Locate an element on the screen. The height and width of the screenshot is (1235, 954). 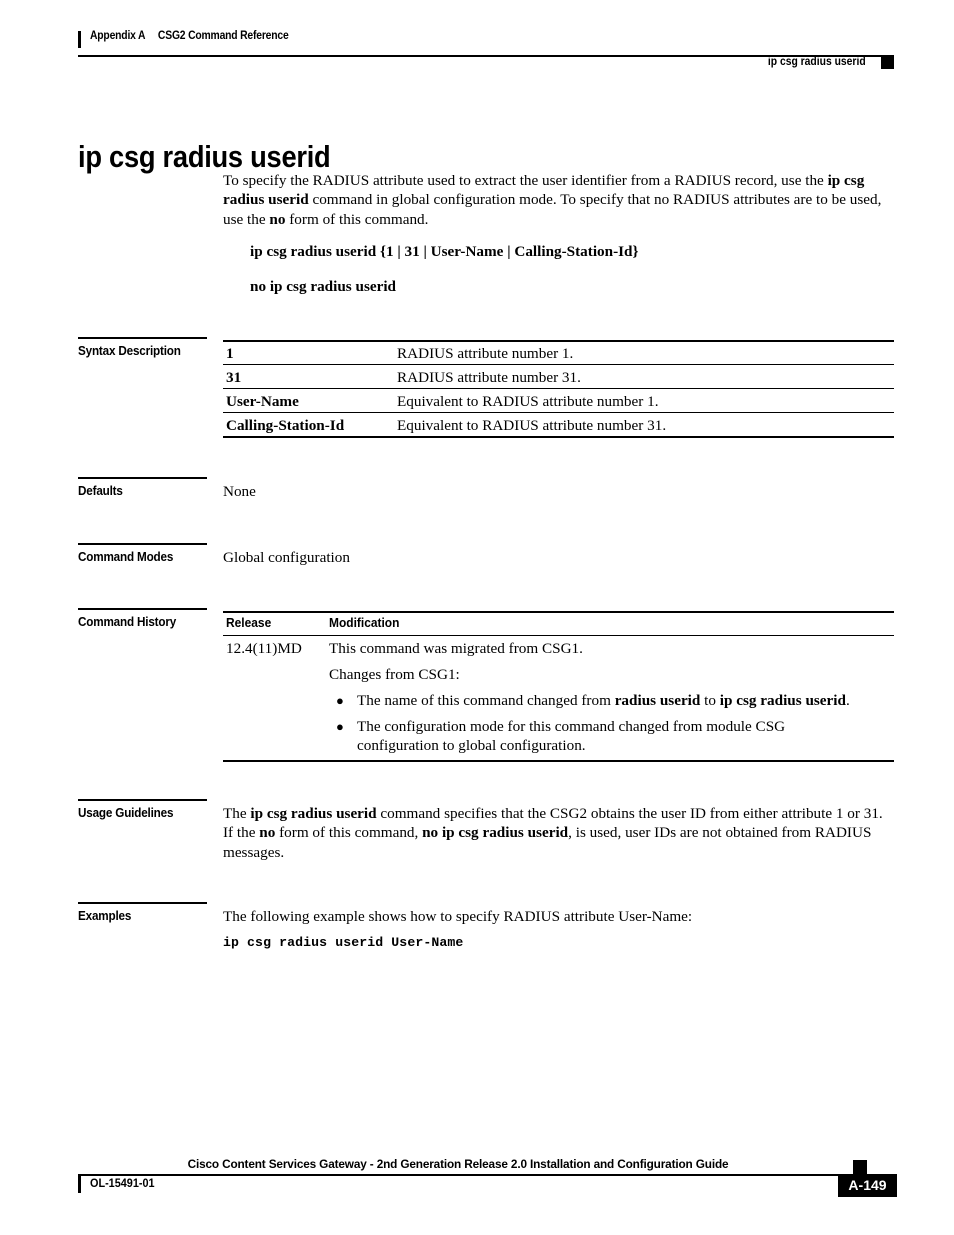
intro-part-3: form of this command. is located at coordinates (357, 219).